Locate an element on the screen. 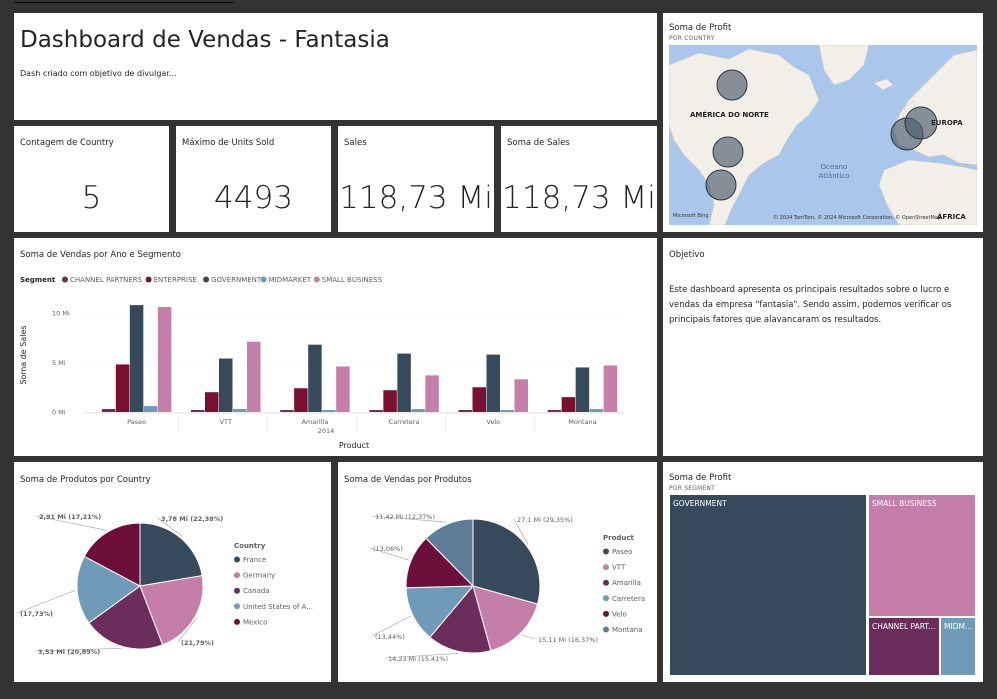  kpi-label: Máximo de Units Sold is located at coordinates (228, 143).